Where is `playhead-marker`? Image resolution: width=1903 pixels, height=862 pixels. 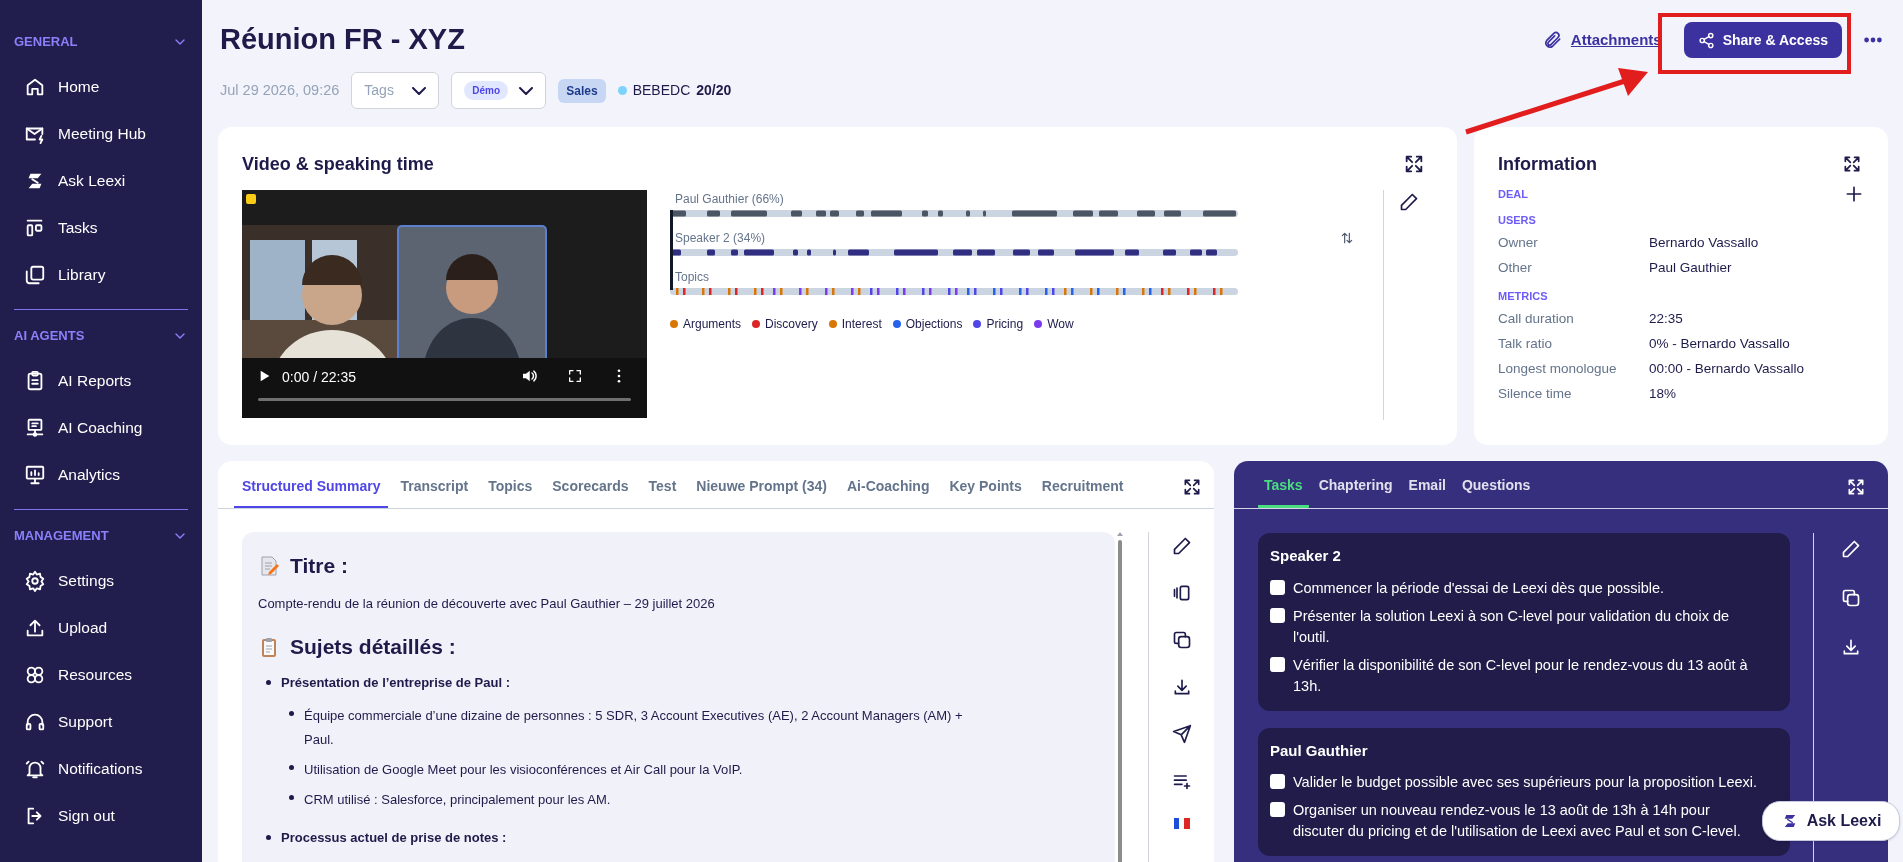 playhead-marker is located at coordinates (671, 250).